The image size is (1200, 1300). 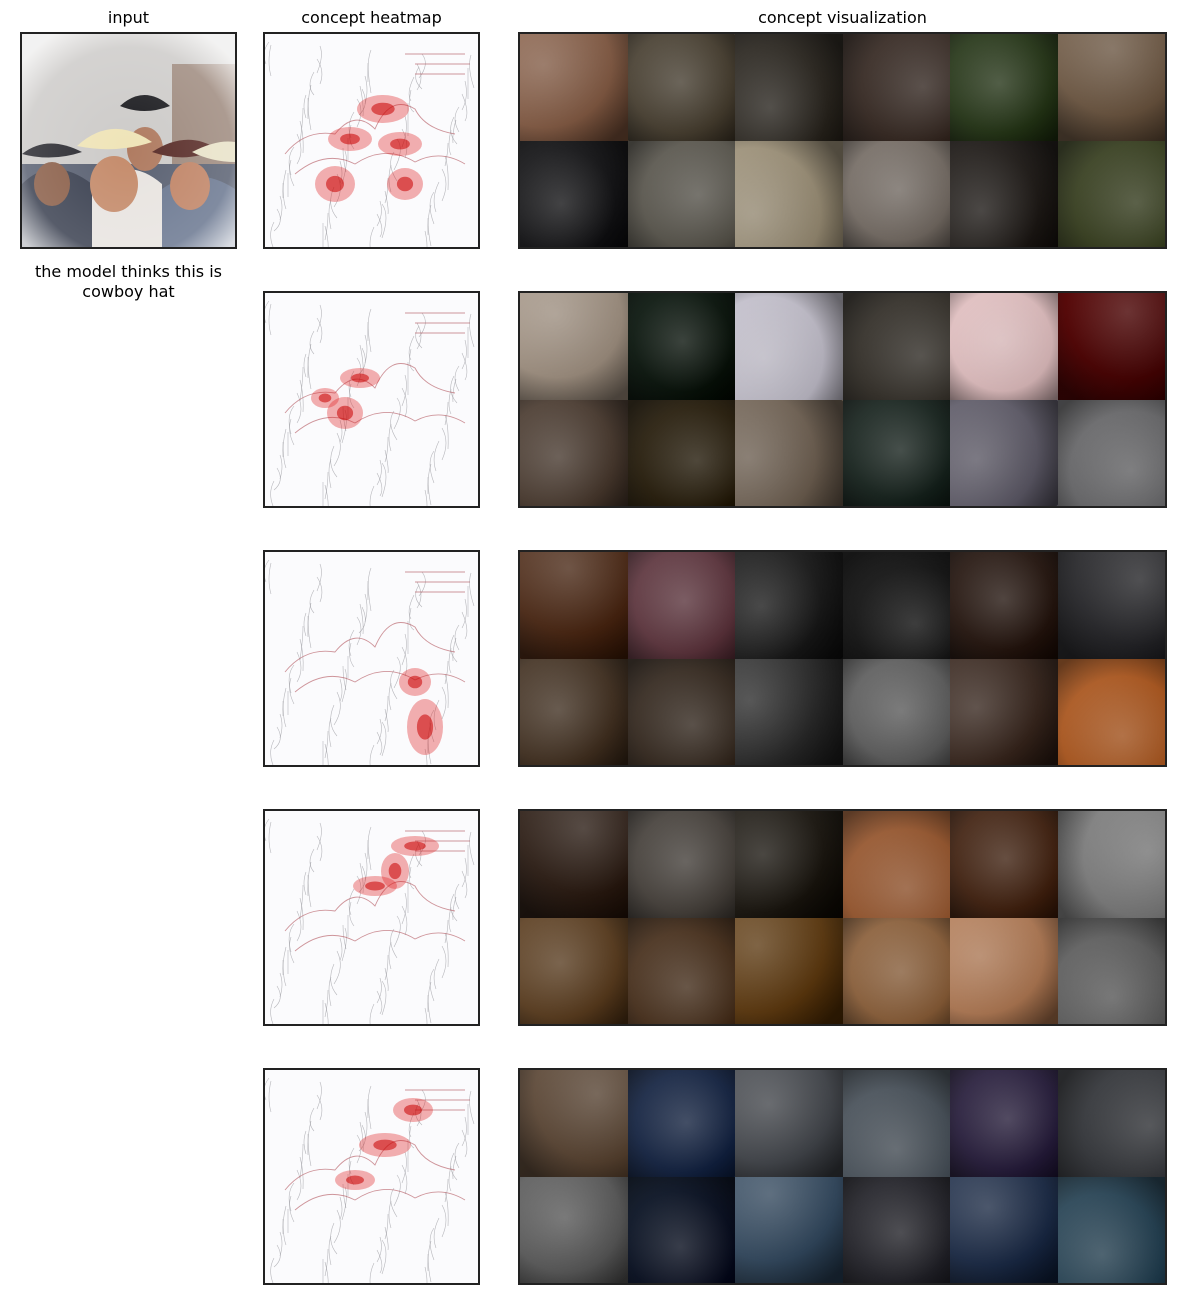 What do you see at coordinates (128, 140) in the screenshot?
I see `input-image` at bounding box center [128, 140].